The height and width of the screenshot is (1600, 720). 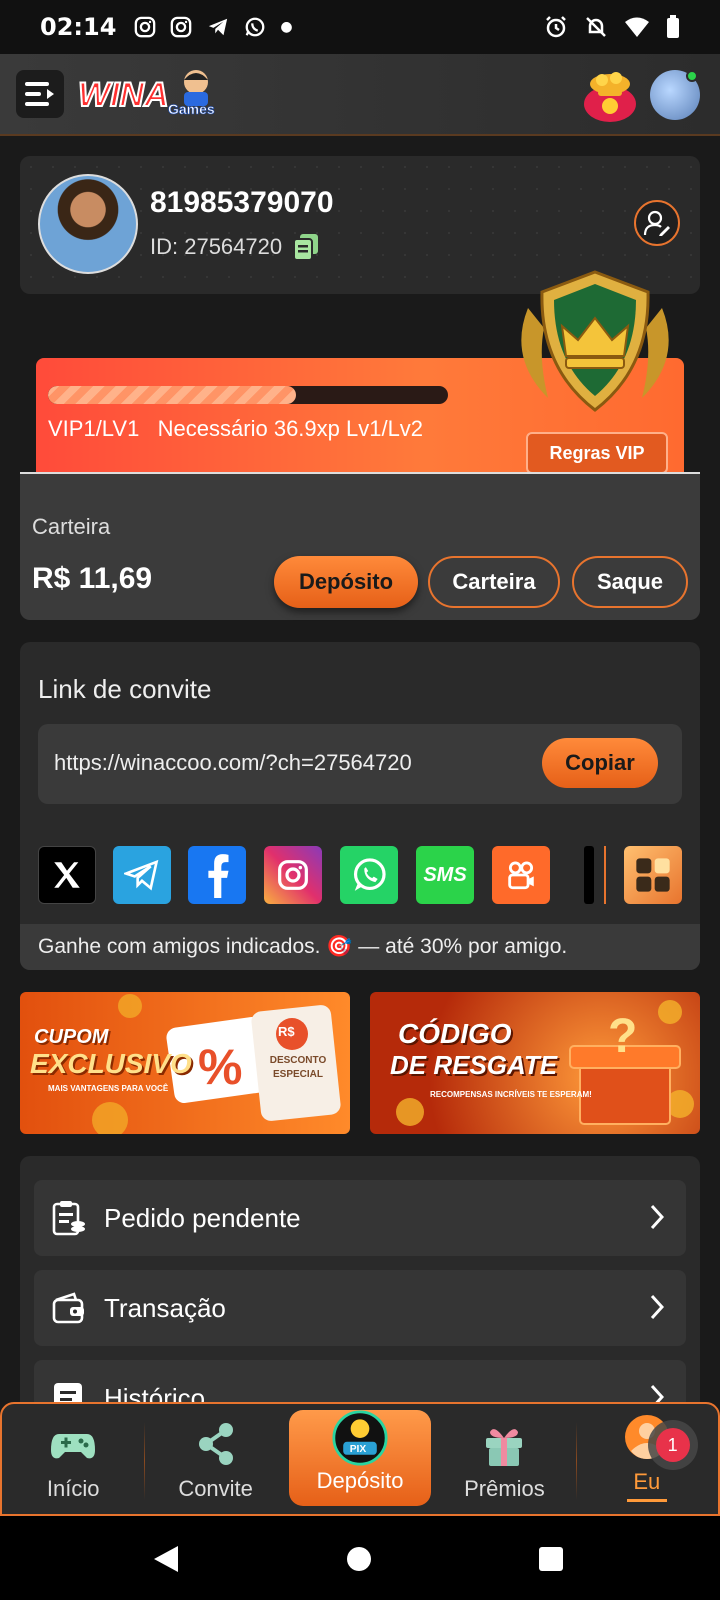 I want to click on nav-rewards: Prêmios, so click(x=504, y=1459).